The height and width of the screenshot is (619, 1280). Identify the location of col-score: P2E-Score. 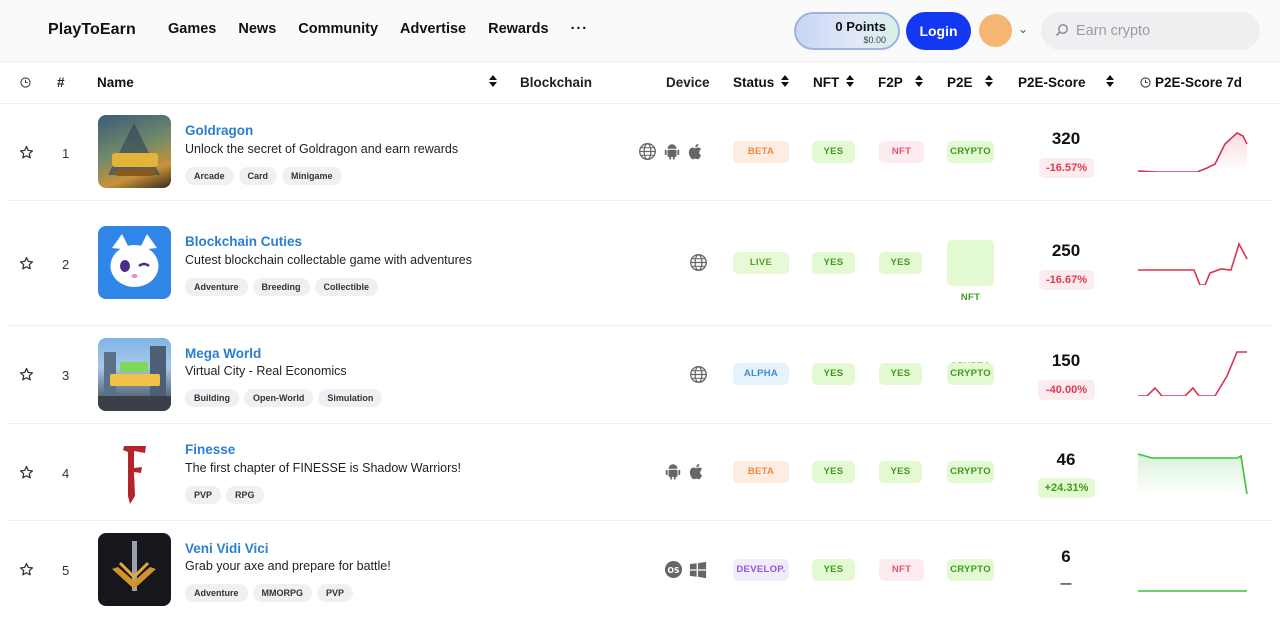
(1052, 82).